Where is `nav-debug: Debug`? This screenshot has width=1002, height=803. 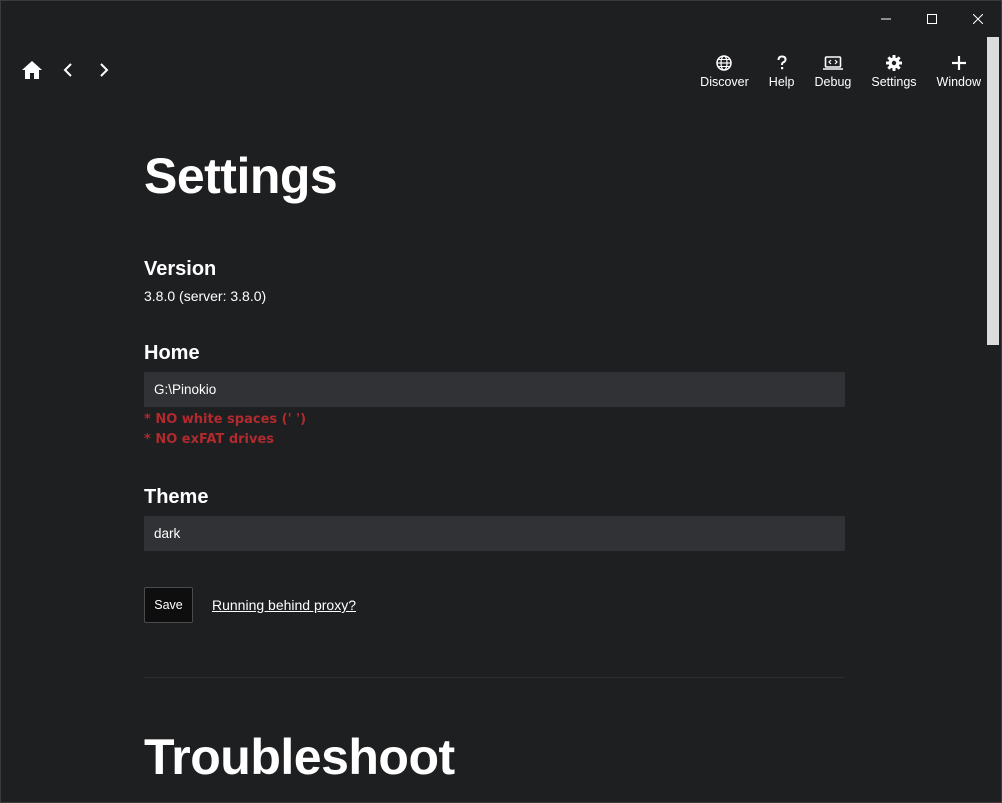
nav-debug: Debug is located at coordinates (833, 71).